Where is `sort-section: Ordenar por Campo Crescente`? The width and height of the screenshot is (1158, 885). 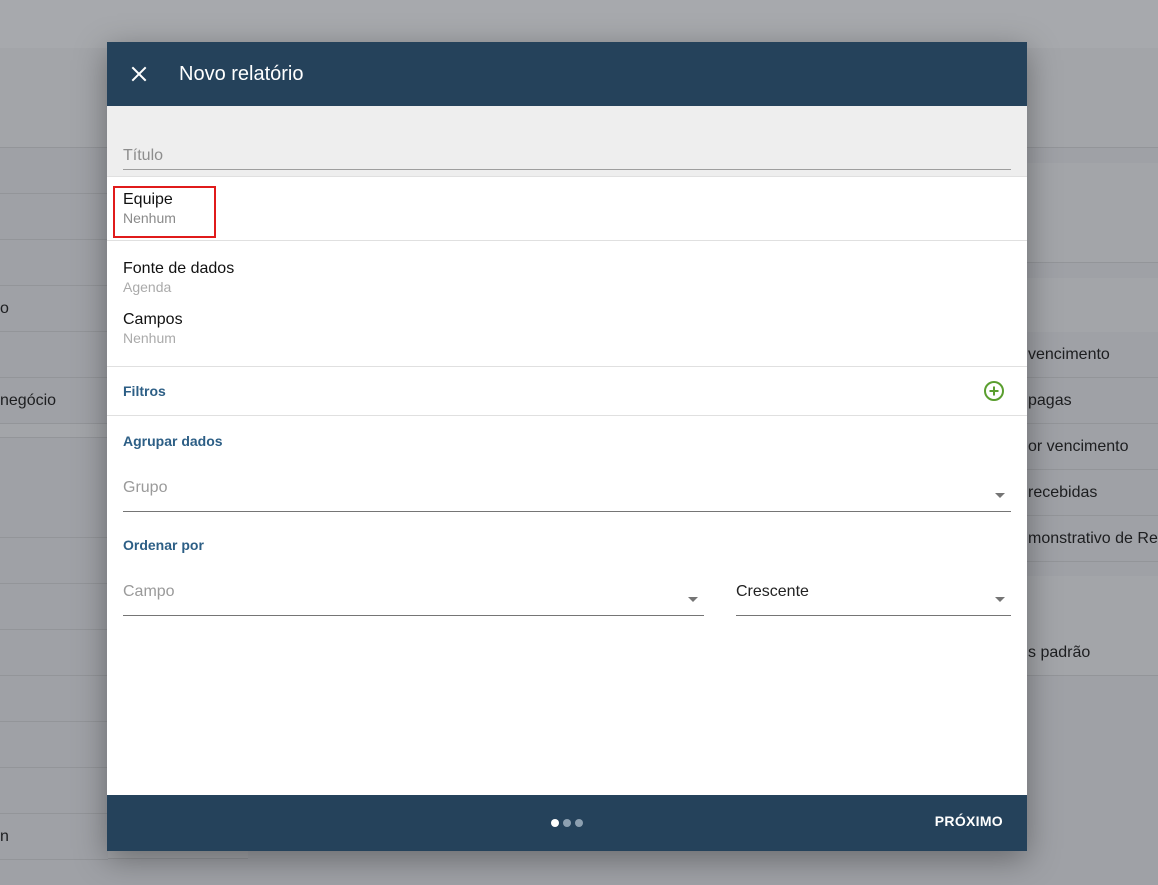
sort-section: Ordenar por Campo Crescente is located at coordinates (567, 572).